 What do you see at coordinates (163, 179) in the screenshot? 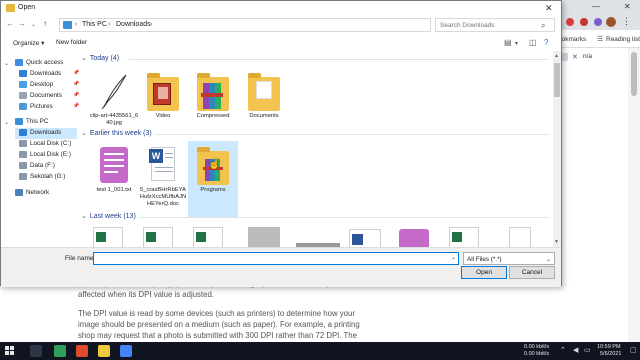
I see `file-tile: W 5_crasBHrRbEYAHufzXccMUfbAJNHEYerQ.doc` at bounding box center [163, 179].